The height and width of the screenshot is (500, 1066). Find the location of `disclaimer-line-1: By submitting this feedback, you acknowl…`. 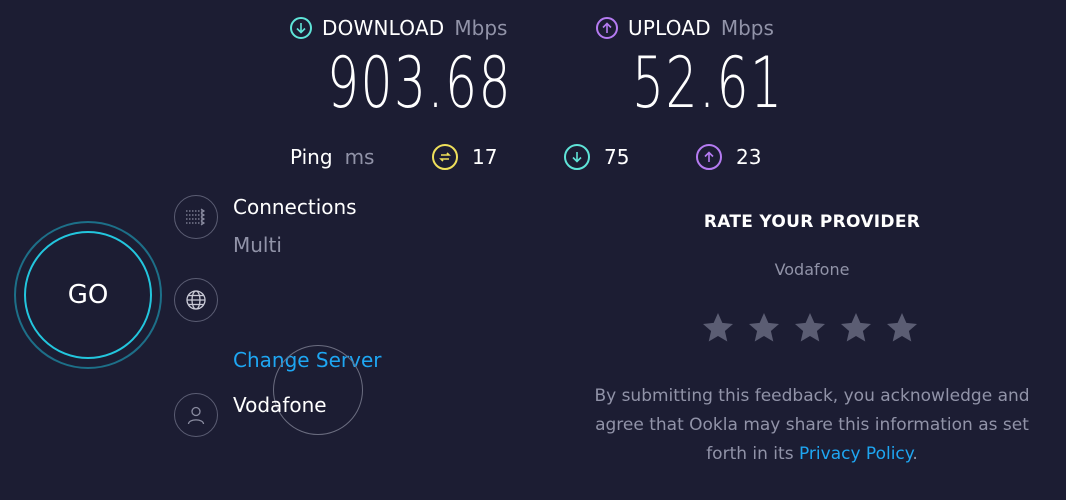

disclaimer-line-1: By submitting this feedback, you acknowl… is located at coordinates (812, 396).